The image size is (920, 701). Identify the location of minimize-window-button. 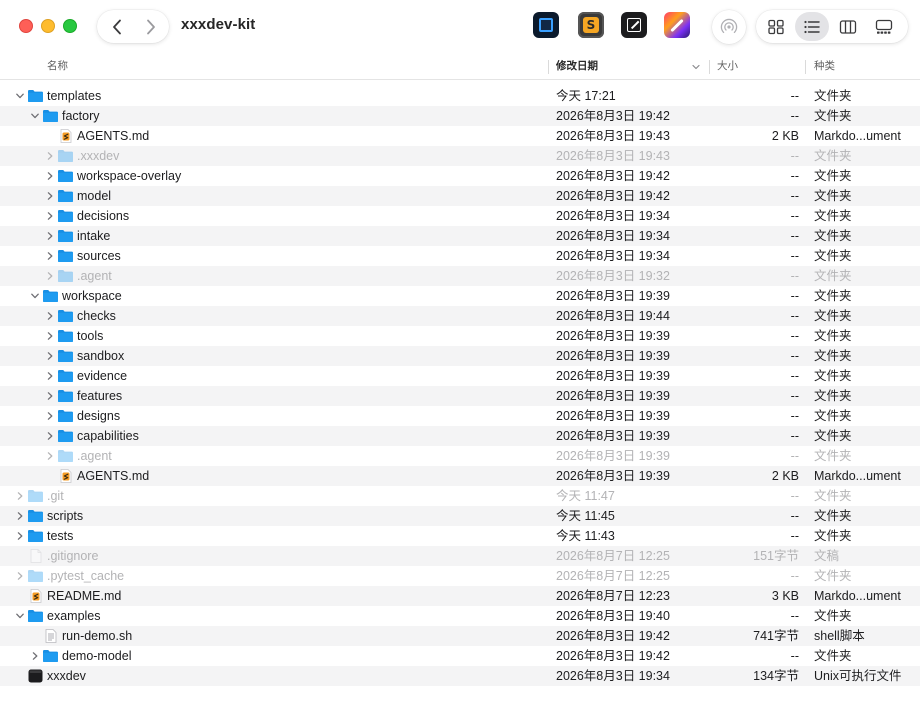
(48, 26).